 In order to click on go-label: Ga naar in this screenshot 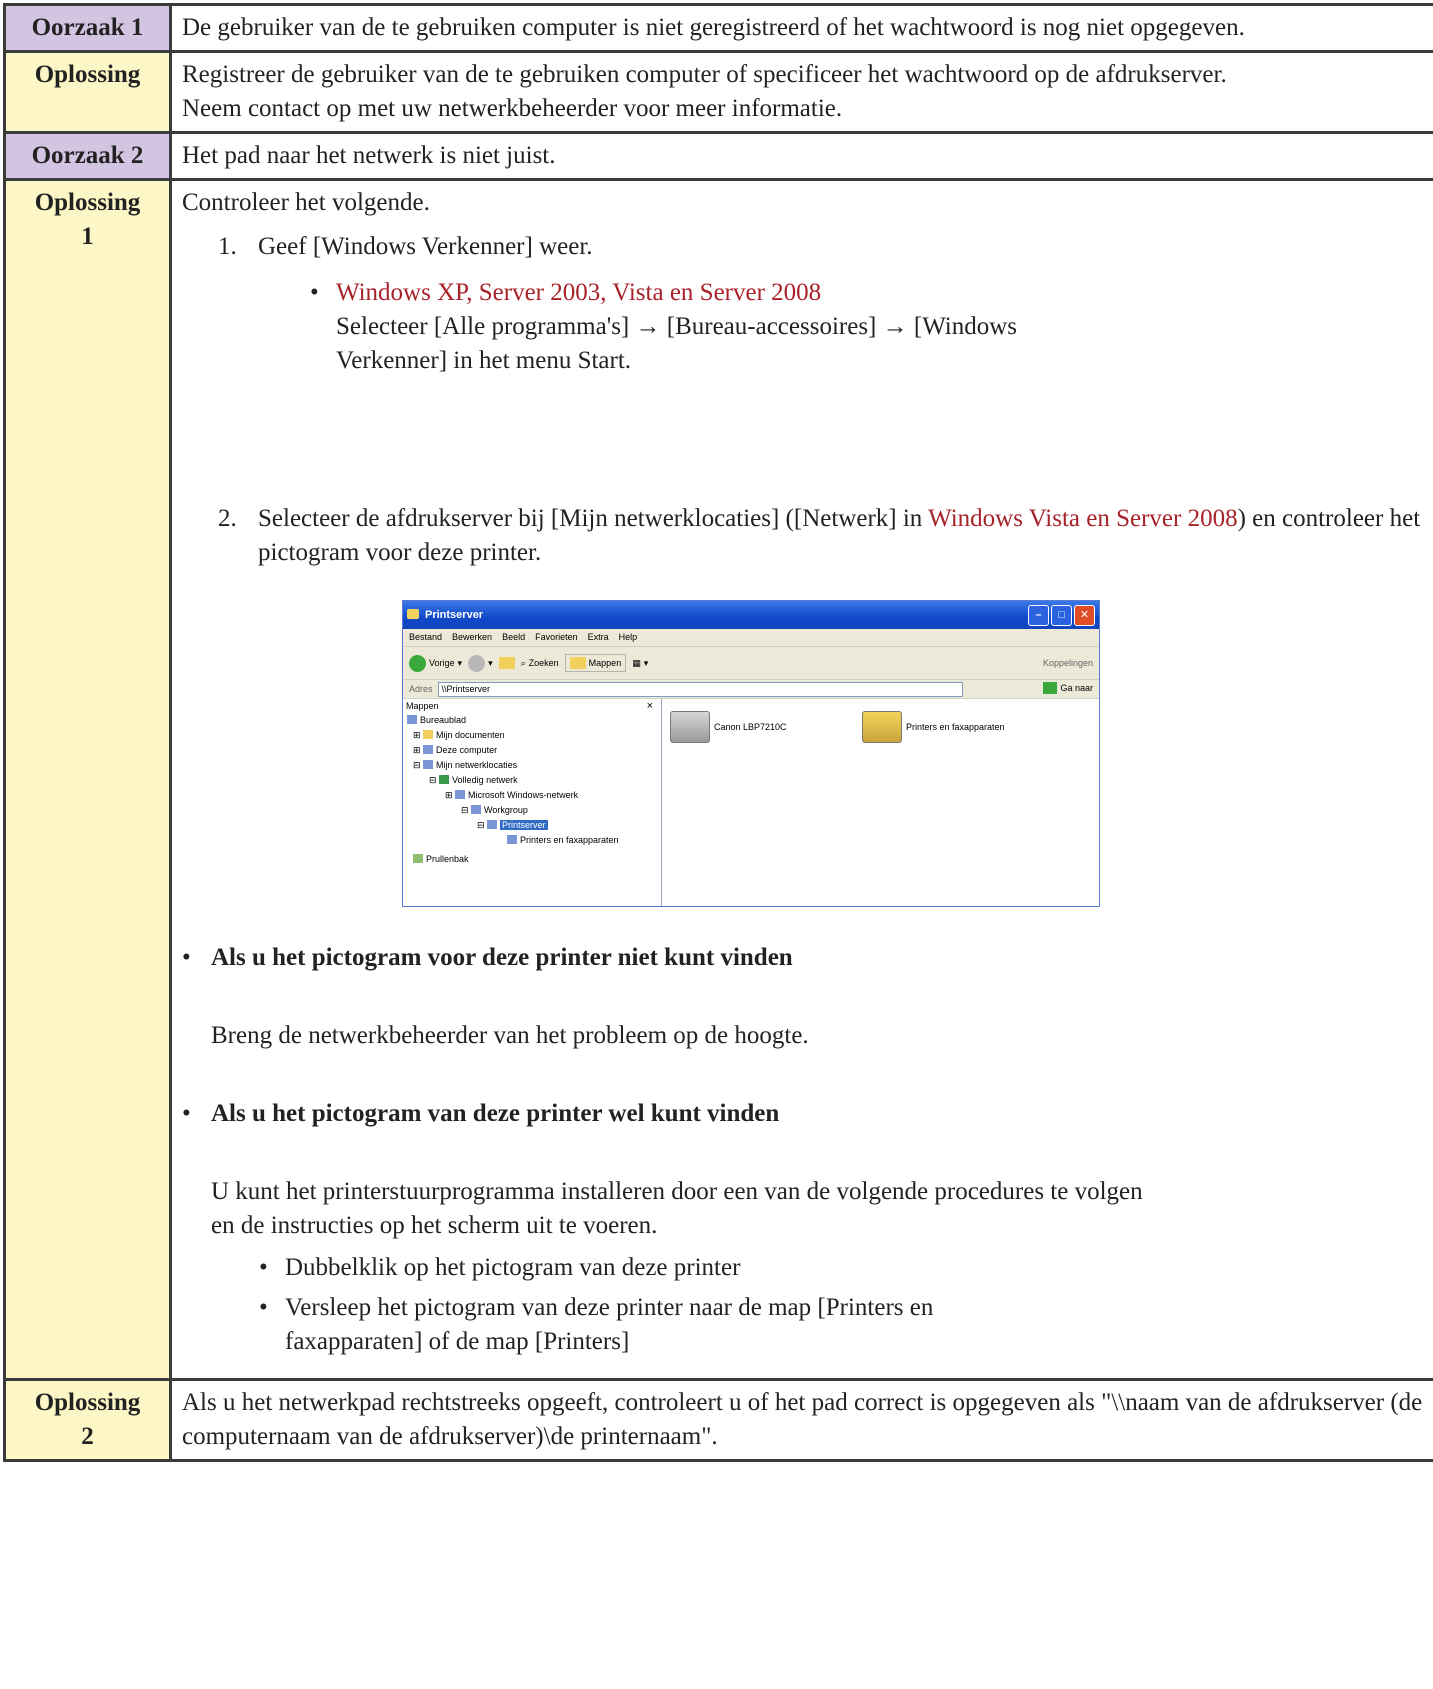, I will do `click(1076, 688)`.